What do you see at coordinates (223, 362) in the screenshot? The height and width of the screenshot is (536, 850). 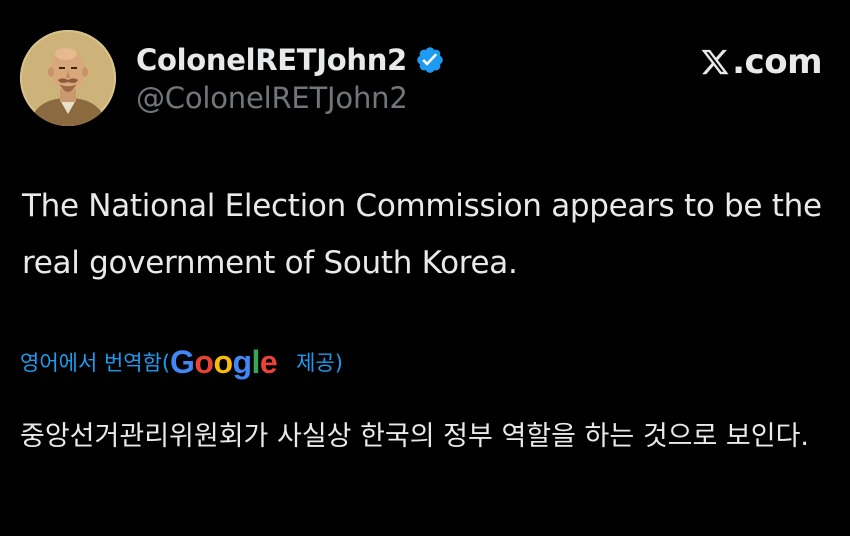 I see `svg-text: Google` at bounding box center [223, 362].